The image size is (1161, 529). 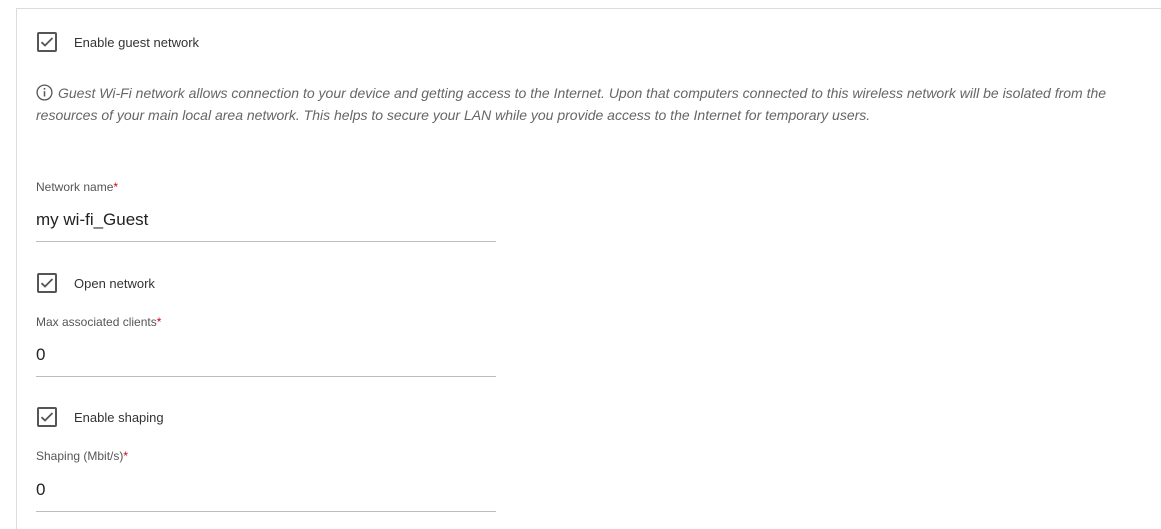 What do you see at coordinates (266, 220) in the screenshot?
I see `network-name-input` at bounding box center [266, 220].